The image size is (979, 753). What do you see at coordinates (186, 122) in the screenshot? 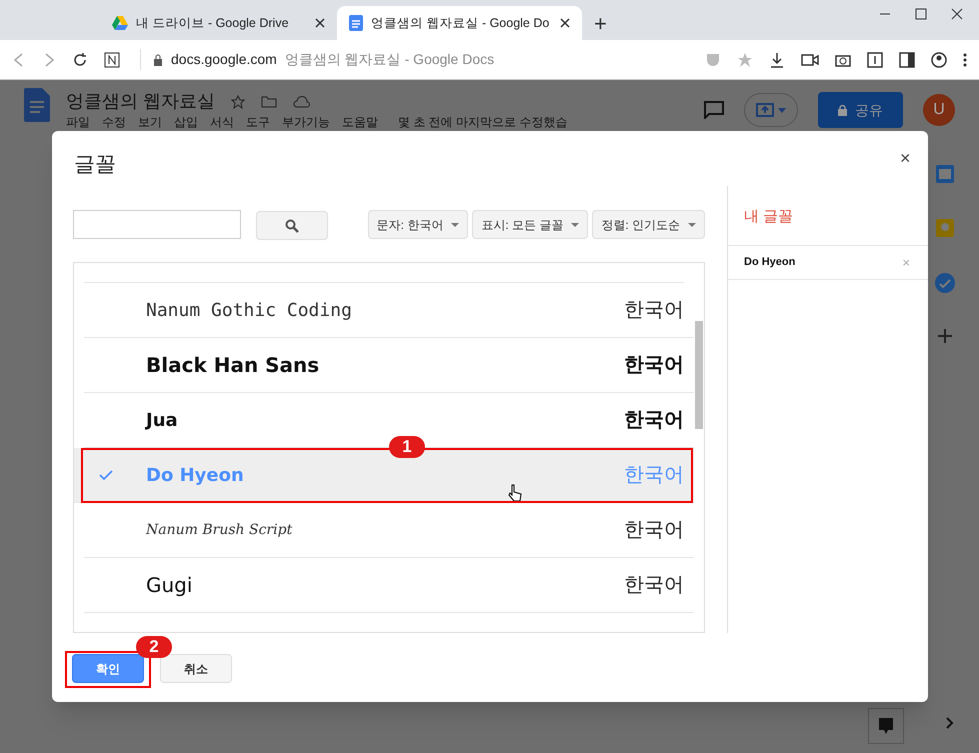
I see `menu-item: 삽입` at bounding box center [186, 122].